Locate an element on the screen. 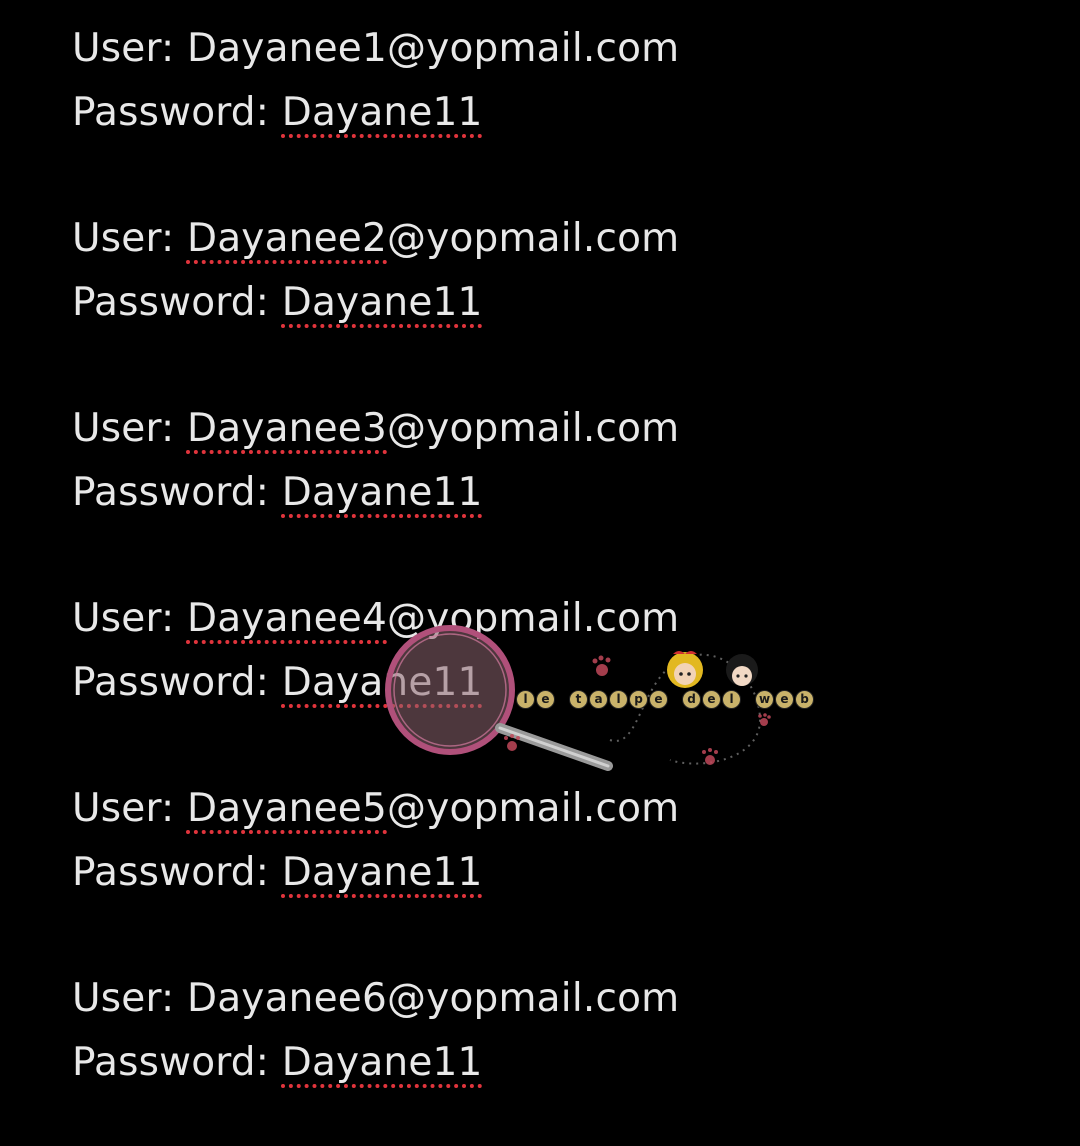 This screenshot has height=1146, width=1080. email-address: Dayanee5@yopmail.com is located at coordinates (433, 808).